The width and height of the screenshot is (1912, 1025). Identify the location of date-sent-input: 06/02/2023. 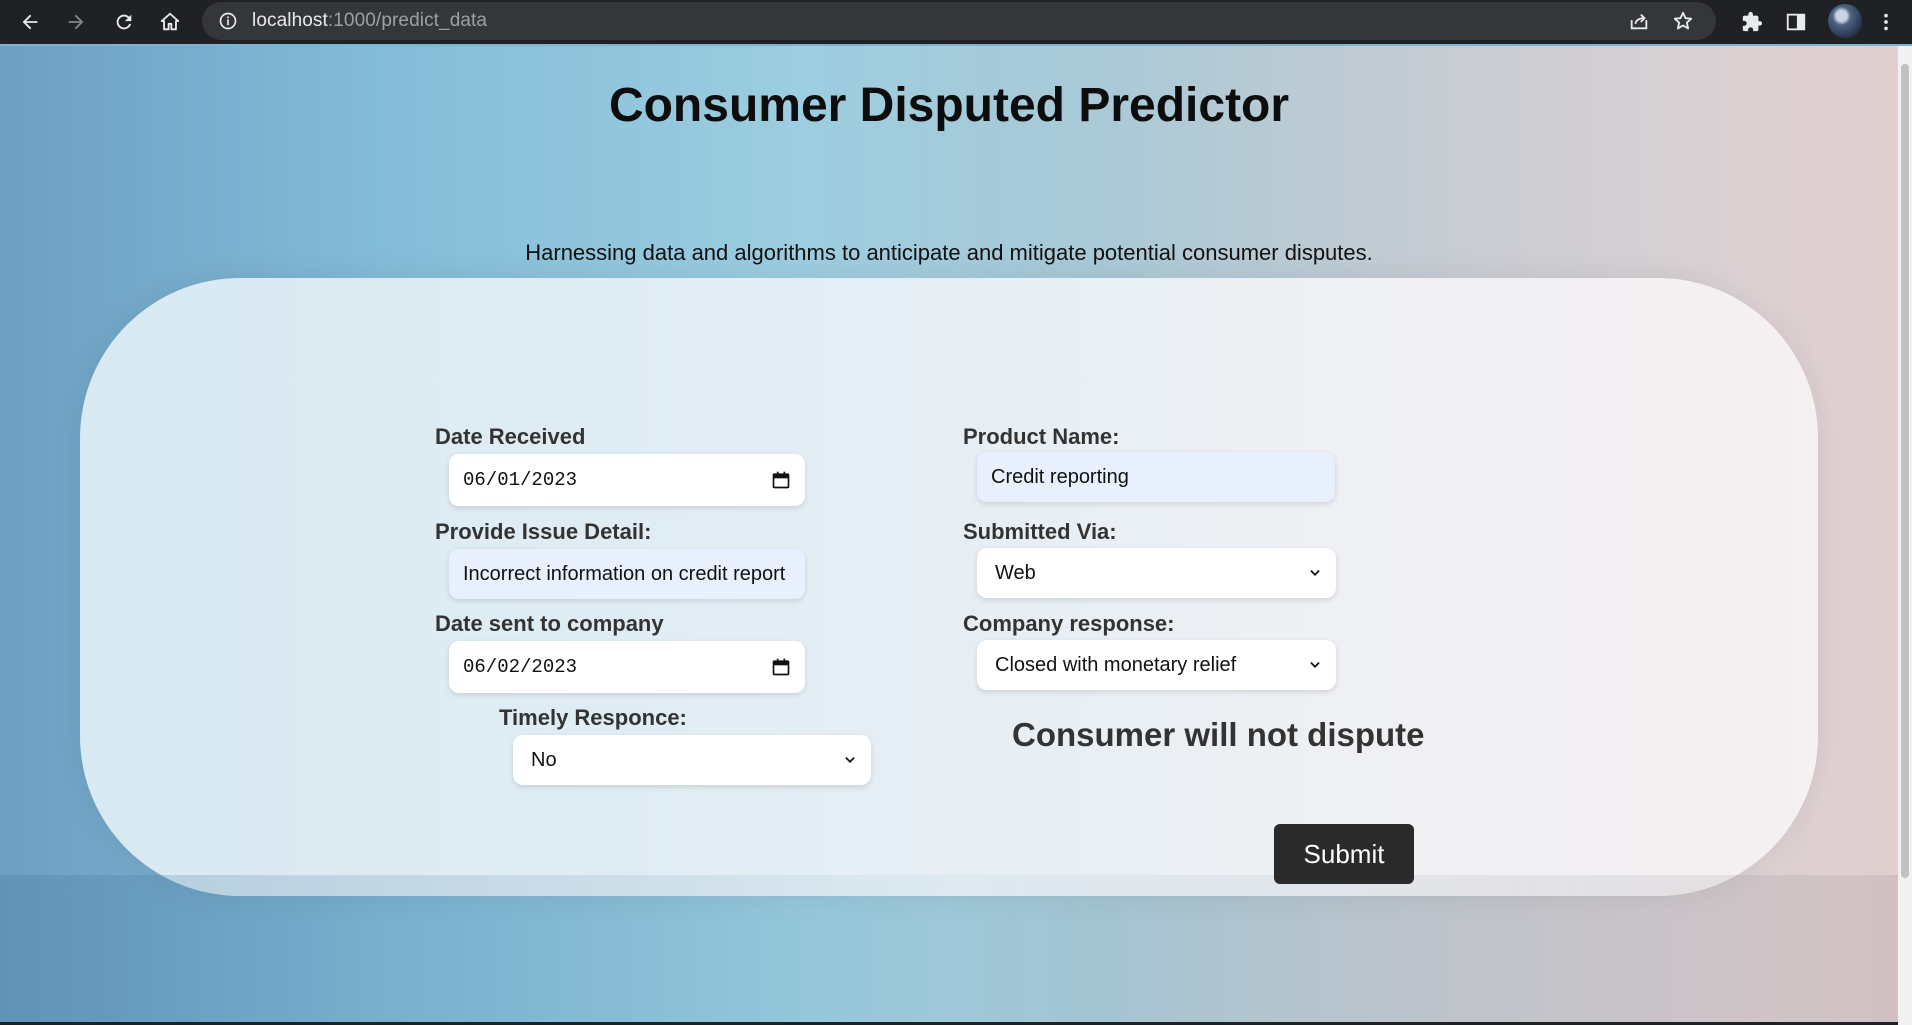
(627, 667).